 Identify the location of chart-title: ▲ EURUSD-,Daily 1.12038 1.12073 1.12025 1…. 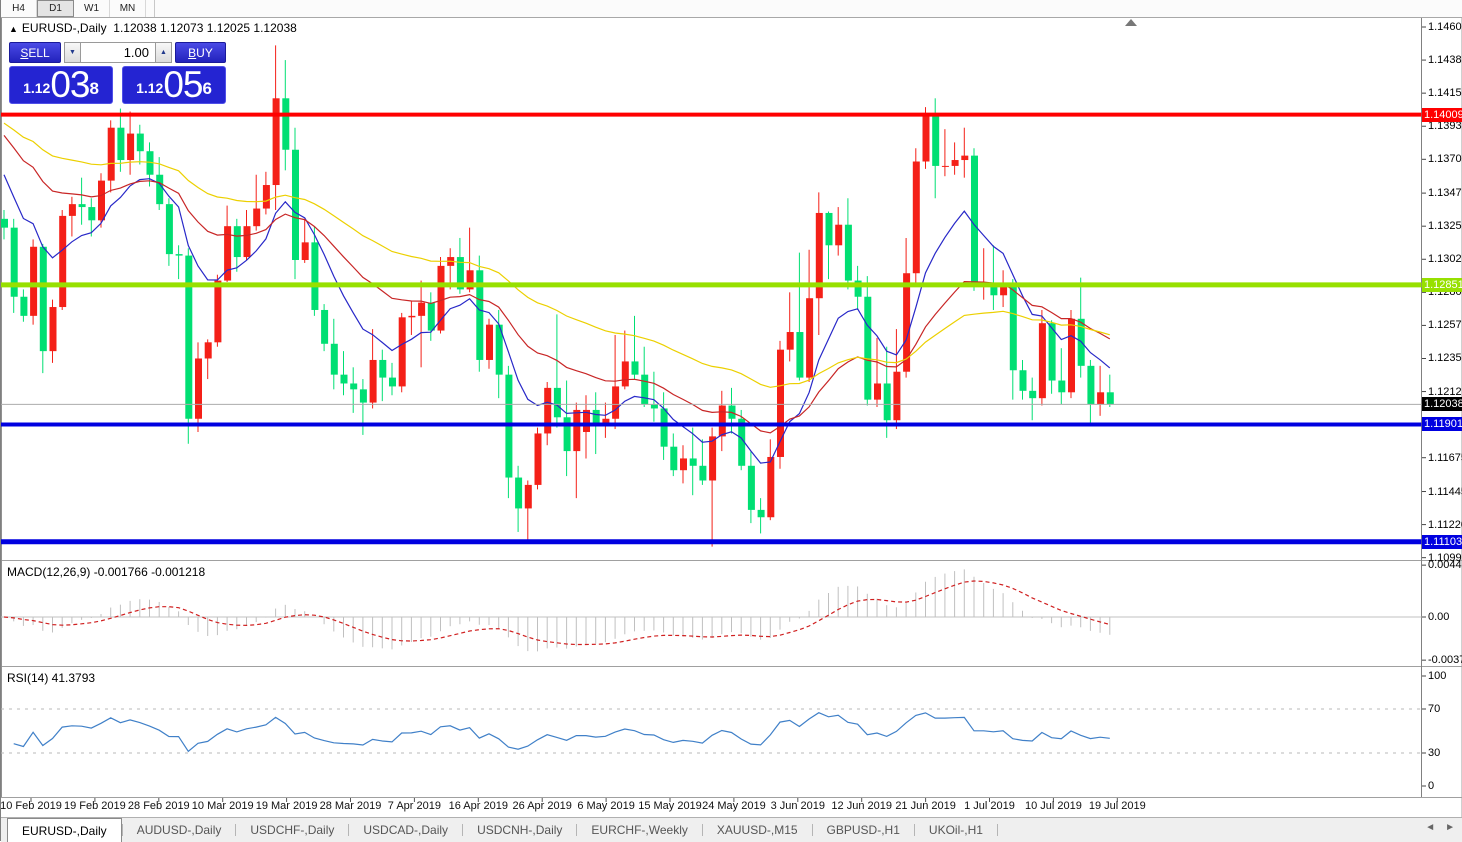
(153, 28).